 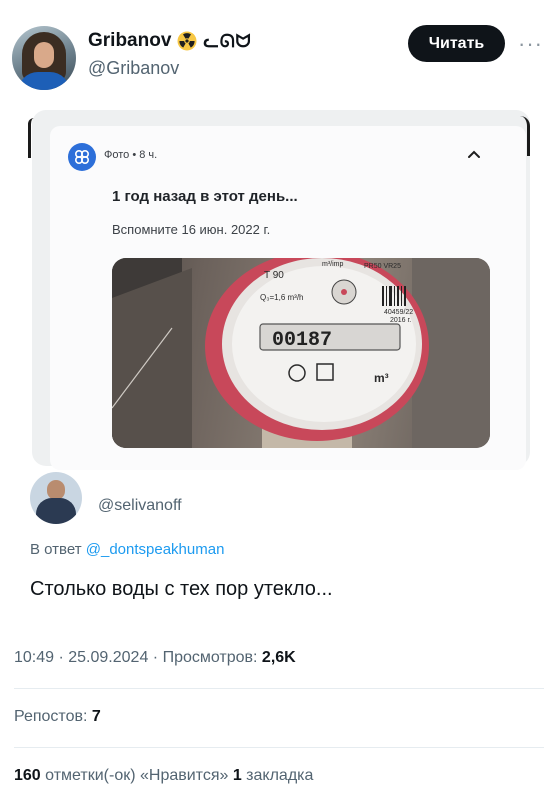 I want to click on author-name: Gribanov, so click(x=129, y=41).